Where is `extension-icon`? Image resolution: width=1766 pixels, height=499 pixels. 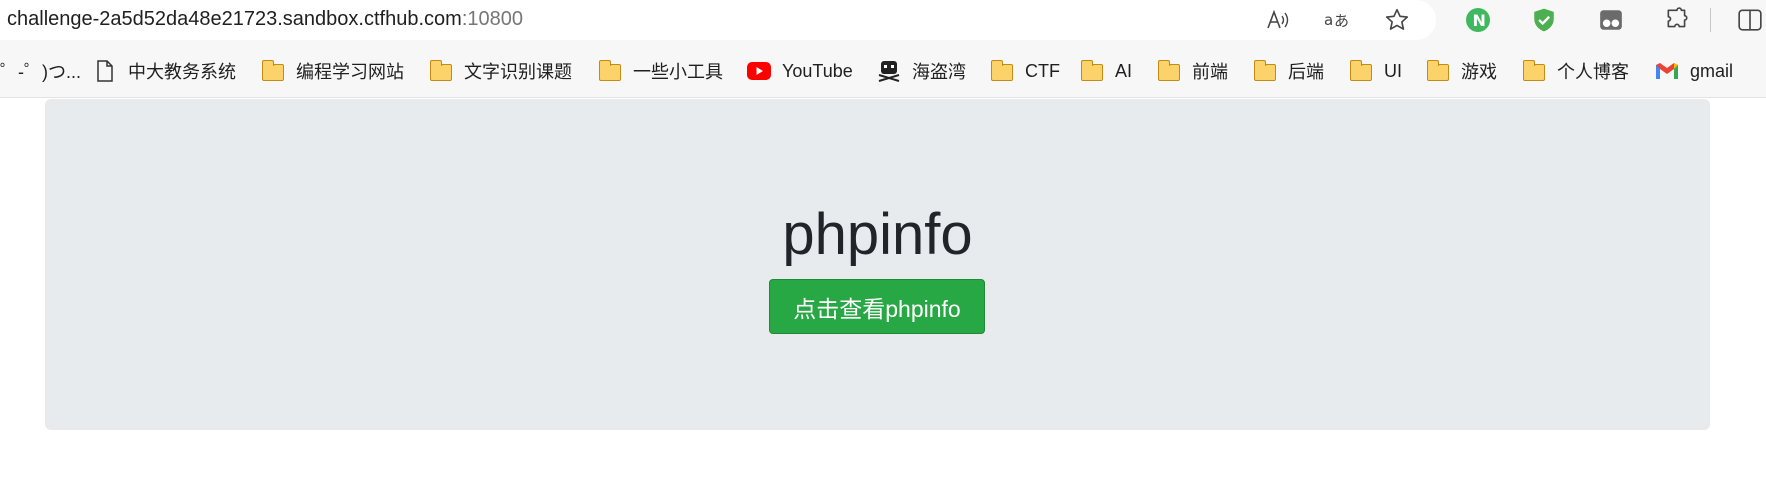 extension-icon is located at coordinates (1611, 20).